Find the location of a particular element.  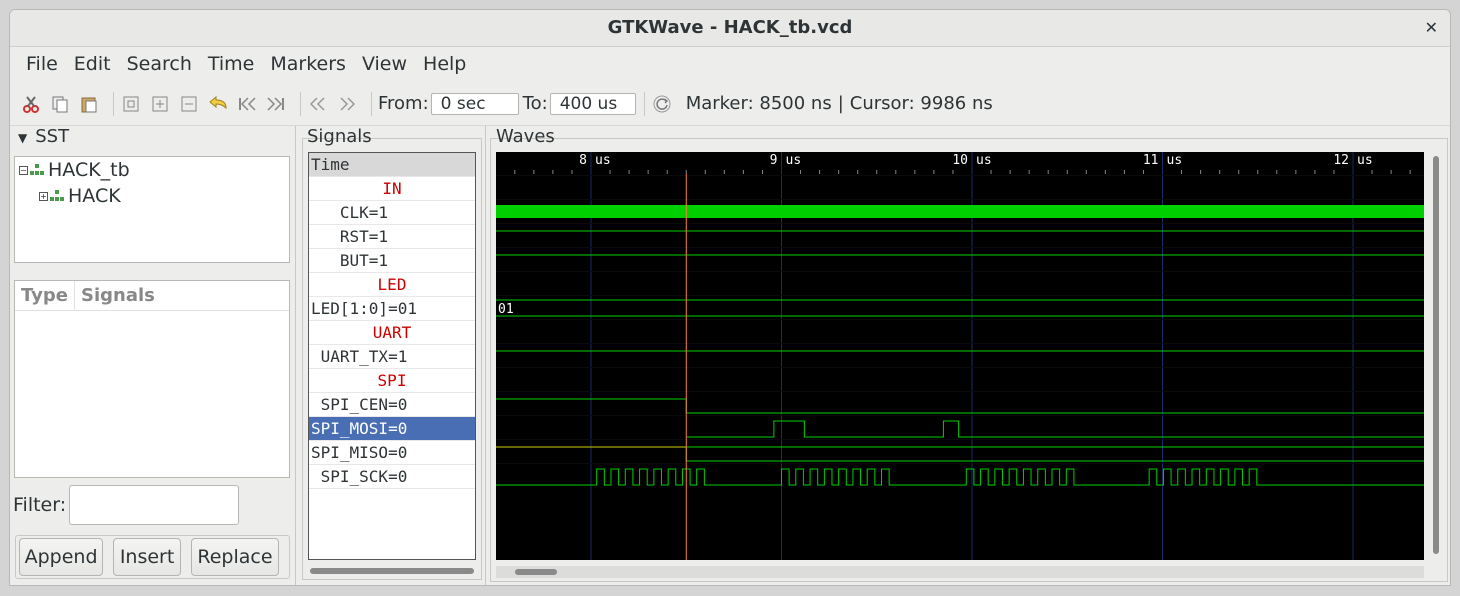

filter-input is located at coordinates (154, 505).